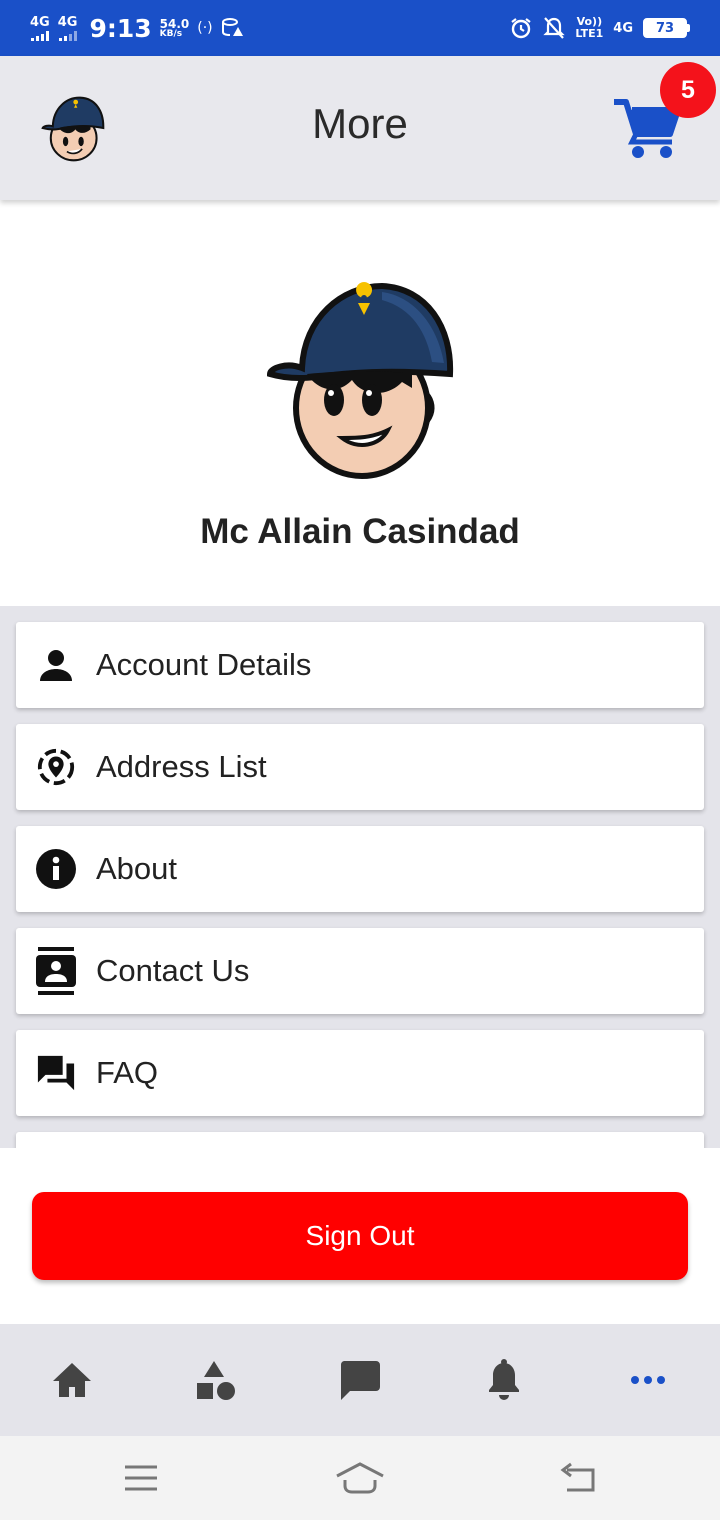 The height and width of the screenshot is (1520, 720). I want to click on categories-icon, so click(216, 1380).